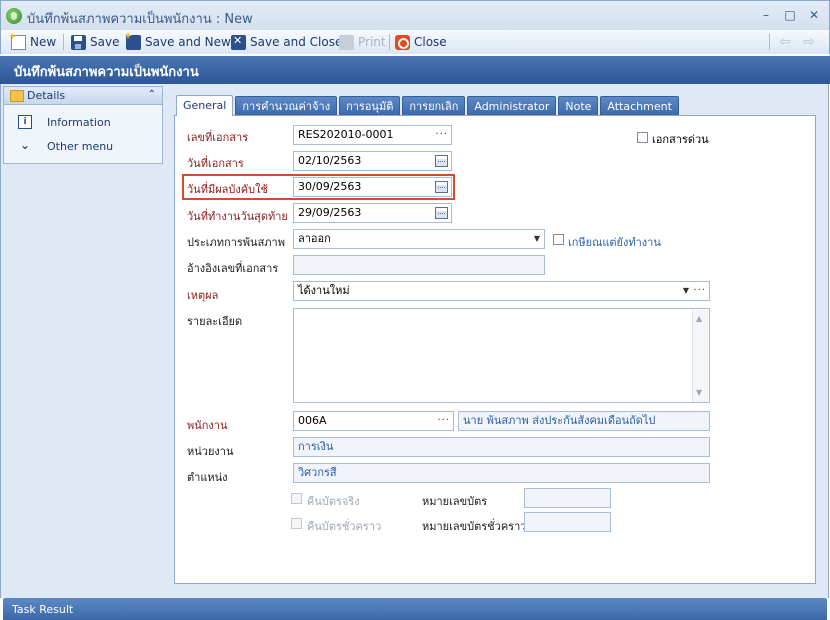 Image resolution: width=830 pixels, height=620 pixels. What do you see at coordinates (372, 213) in the screenshot?
I see `last-work-date-field: 29/09/2563` at bounding box center [372, 213].